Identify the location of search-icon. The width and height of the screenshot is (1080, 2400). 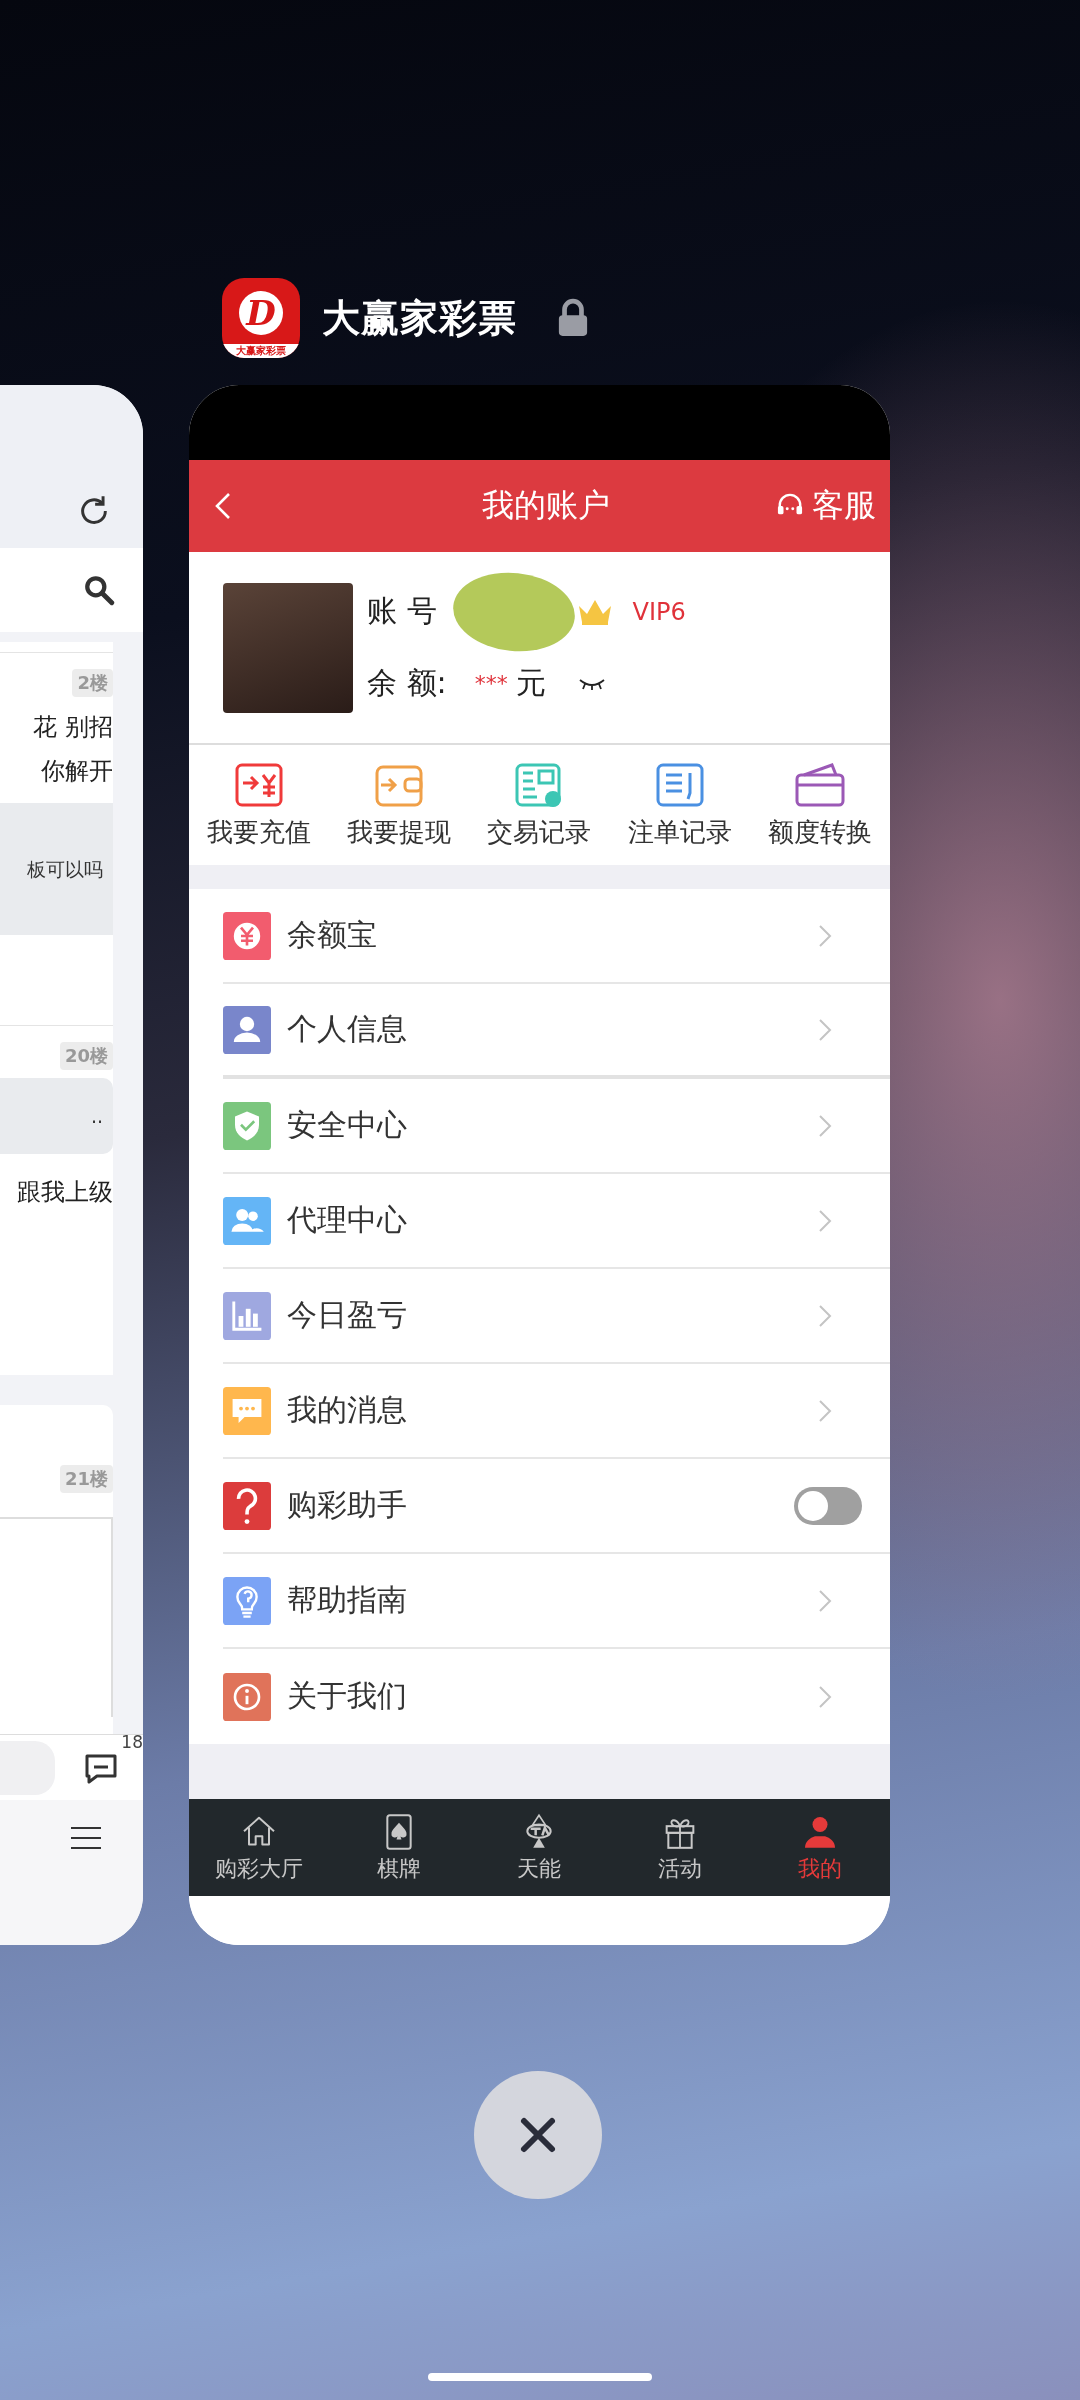
(99, 589).